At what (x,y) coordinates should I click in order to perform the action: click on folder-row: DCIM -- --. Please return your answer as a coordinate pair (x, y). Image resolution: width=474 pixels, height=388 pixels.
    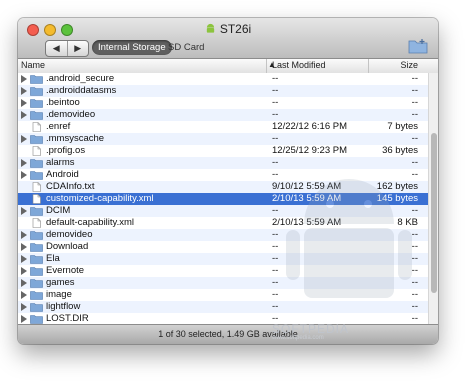
    Looking at the image, I should click on (228, 211).